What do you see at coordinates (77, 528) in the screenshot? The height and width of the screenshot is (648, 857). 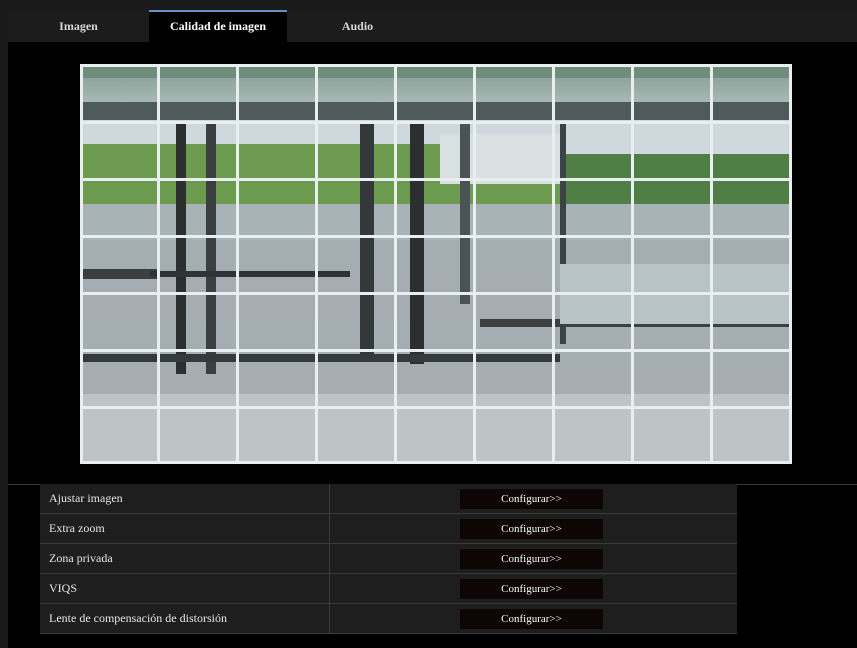 I see `setting-label: Extra zoom` at bounding box center [77, 528].